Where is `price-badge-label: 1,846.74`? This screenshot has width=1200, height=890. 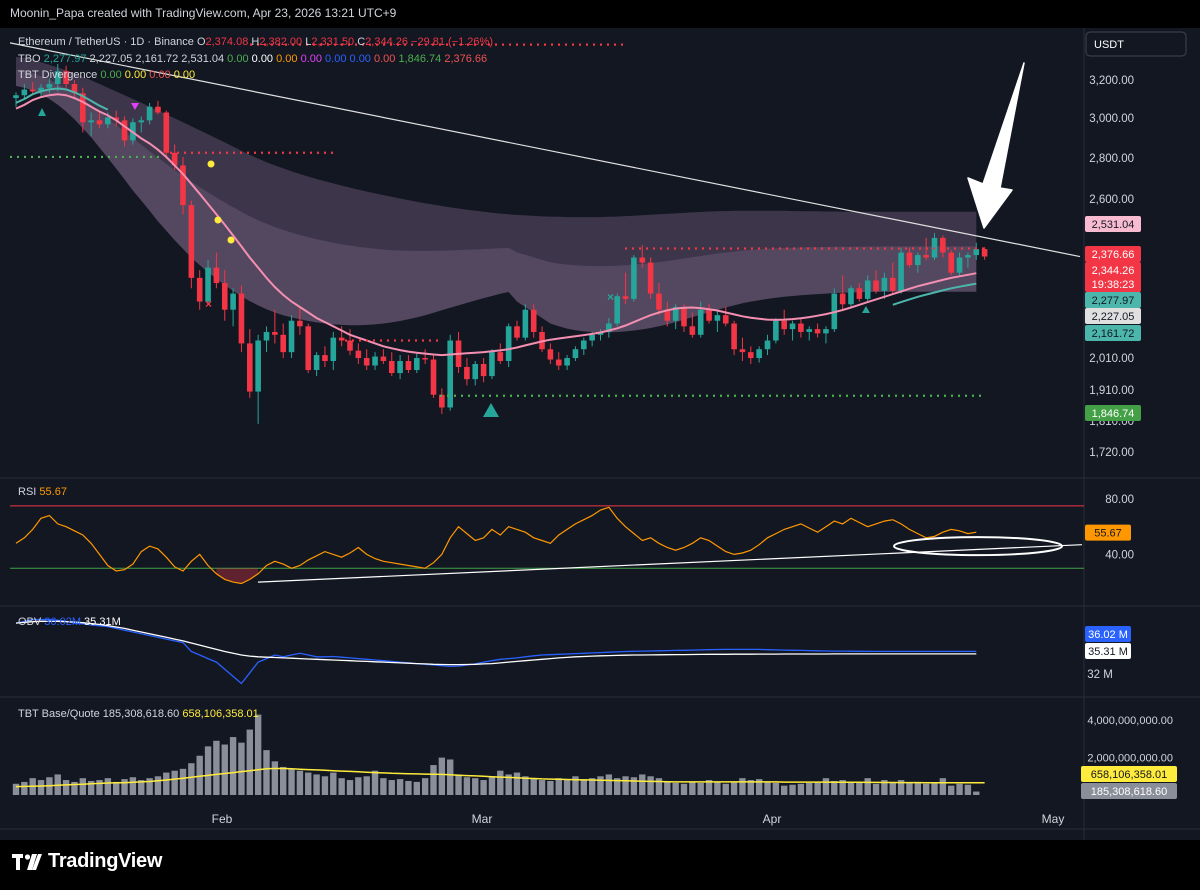
price-badge-label: 1,846.74 is located at coordinates (1113, 414).